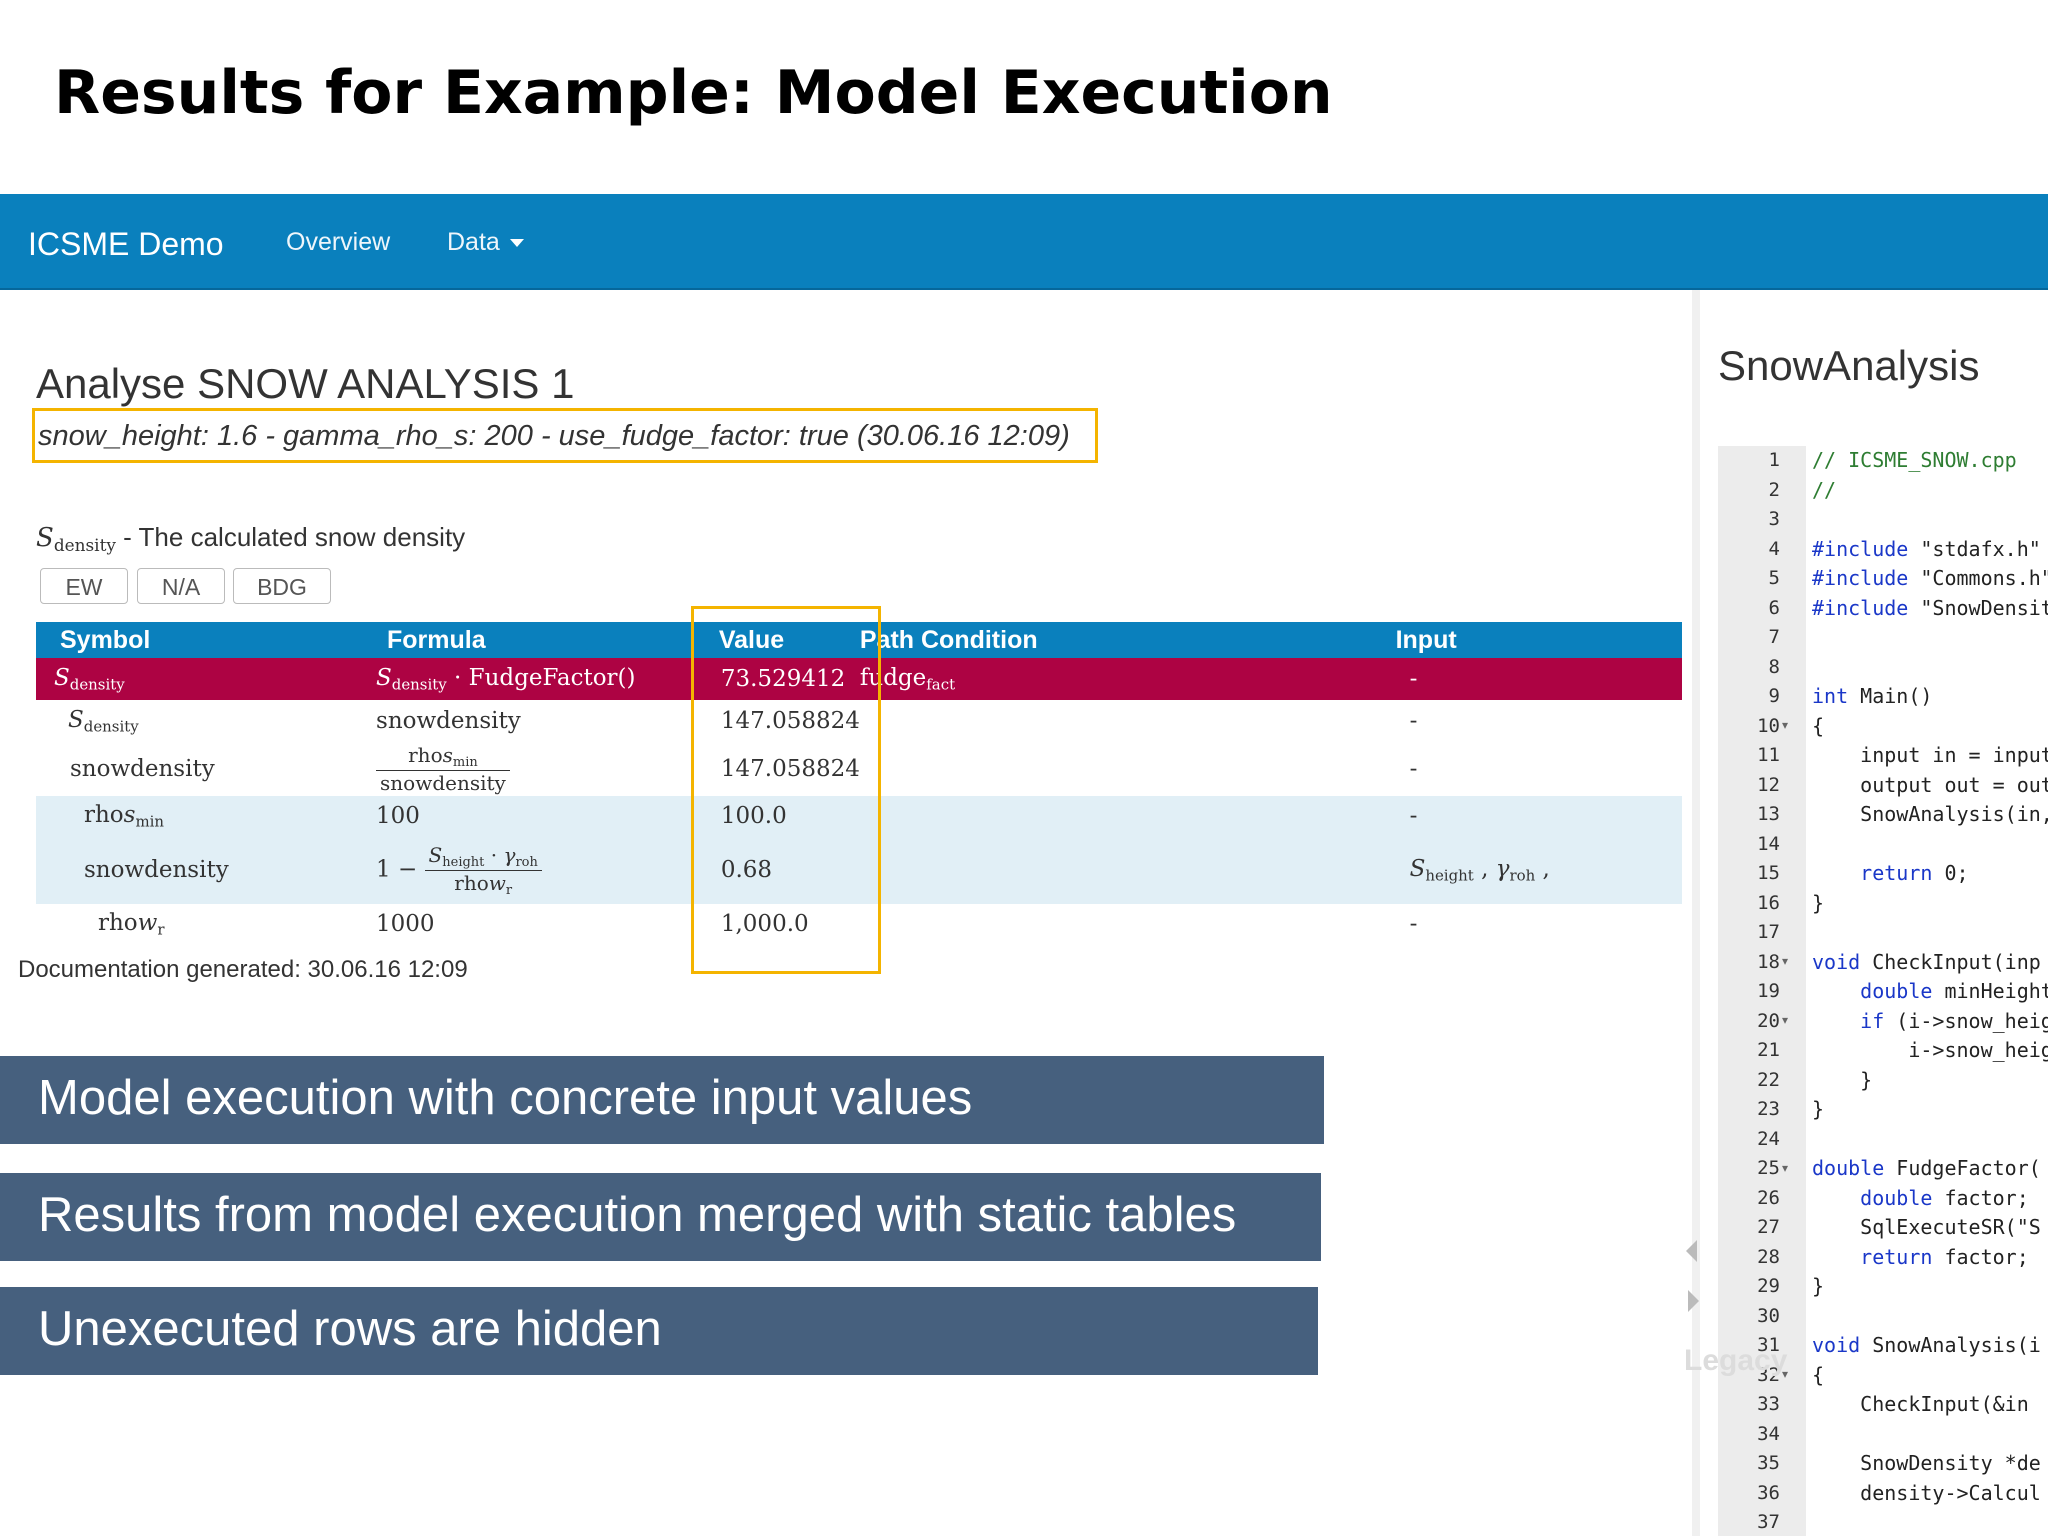  What do you see at coordinates (76, 539) in the screenshot?
I see `symbol-s-density: Sdensity` at bounding box center [76, 539].